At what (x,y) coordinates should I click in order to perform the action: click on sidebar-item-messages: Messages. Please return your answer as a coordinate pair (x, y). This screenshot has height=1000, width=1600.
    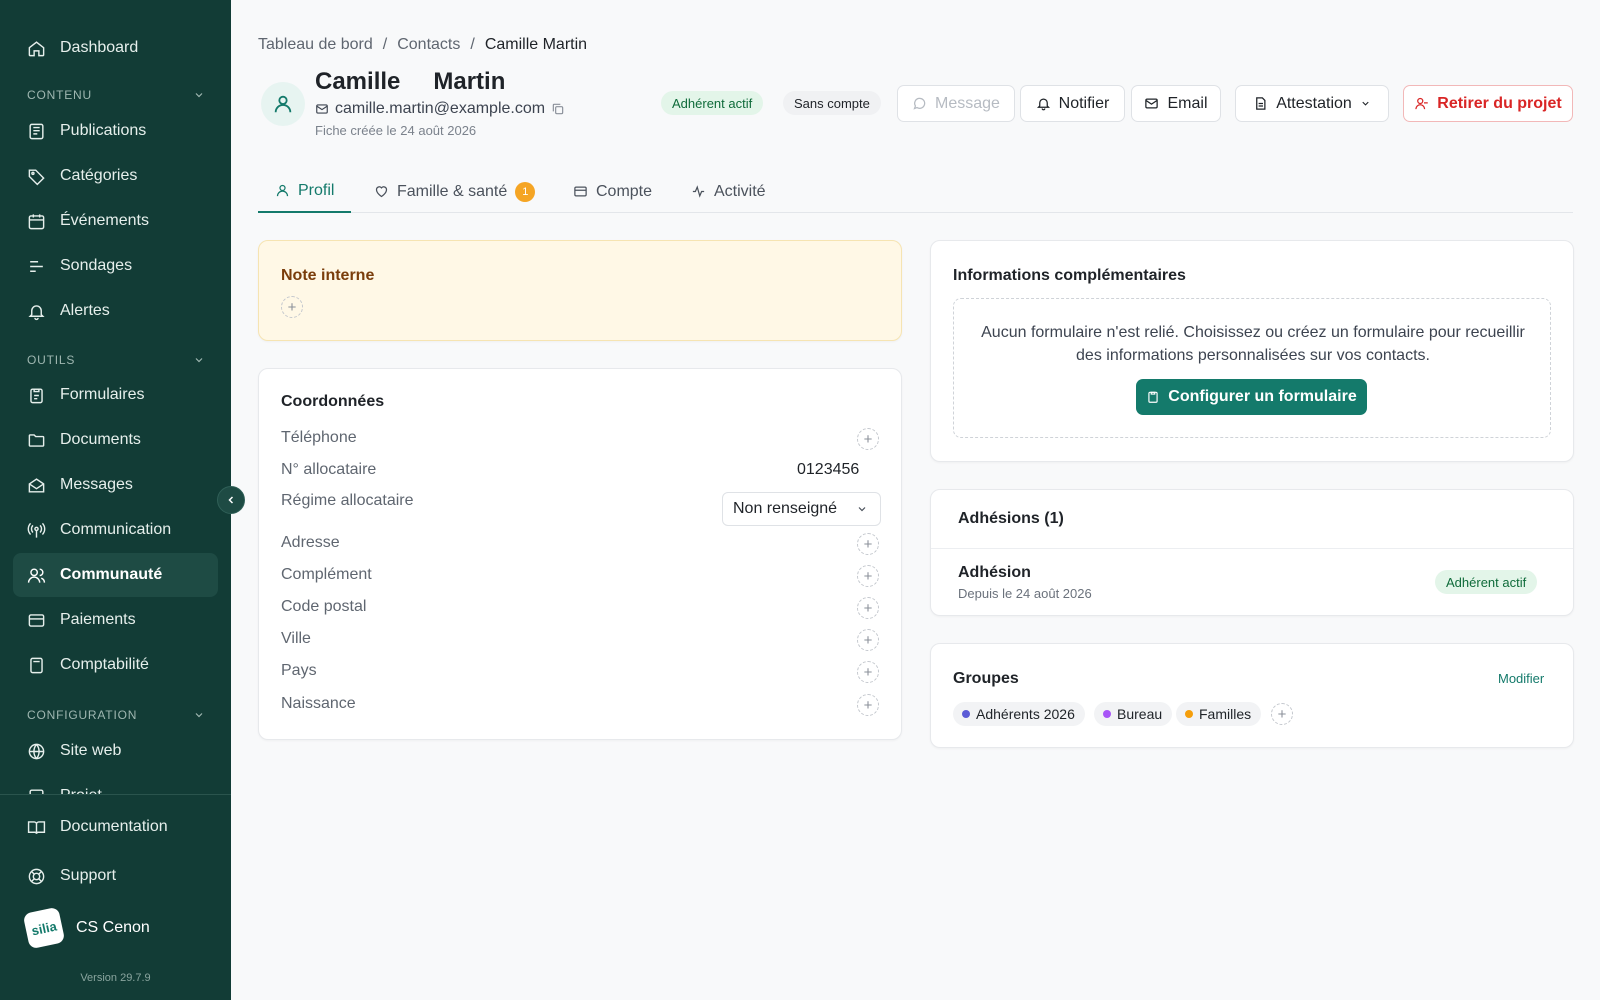
    Looking at the image, I should click on (115, 485).